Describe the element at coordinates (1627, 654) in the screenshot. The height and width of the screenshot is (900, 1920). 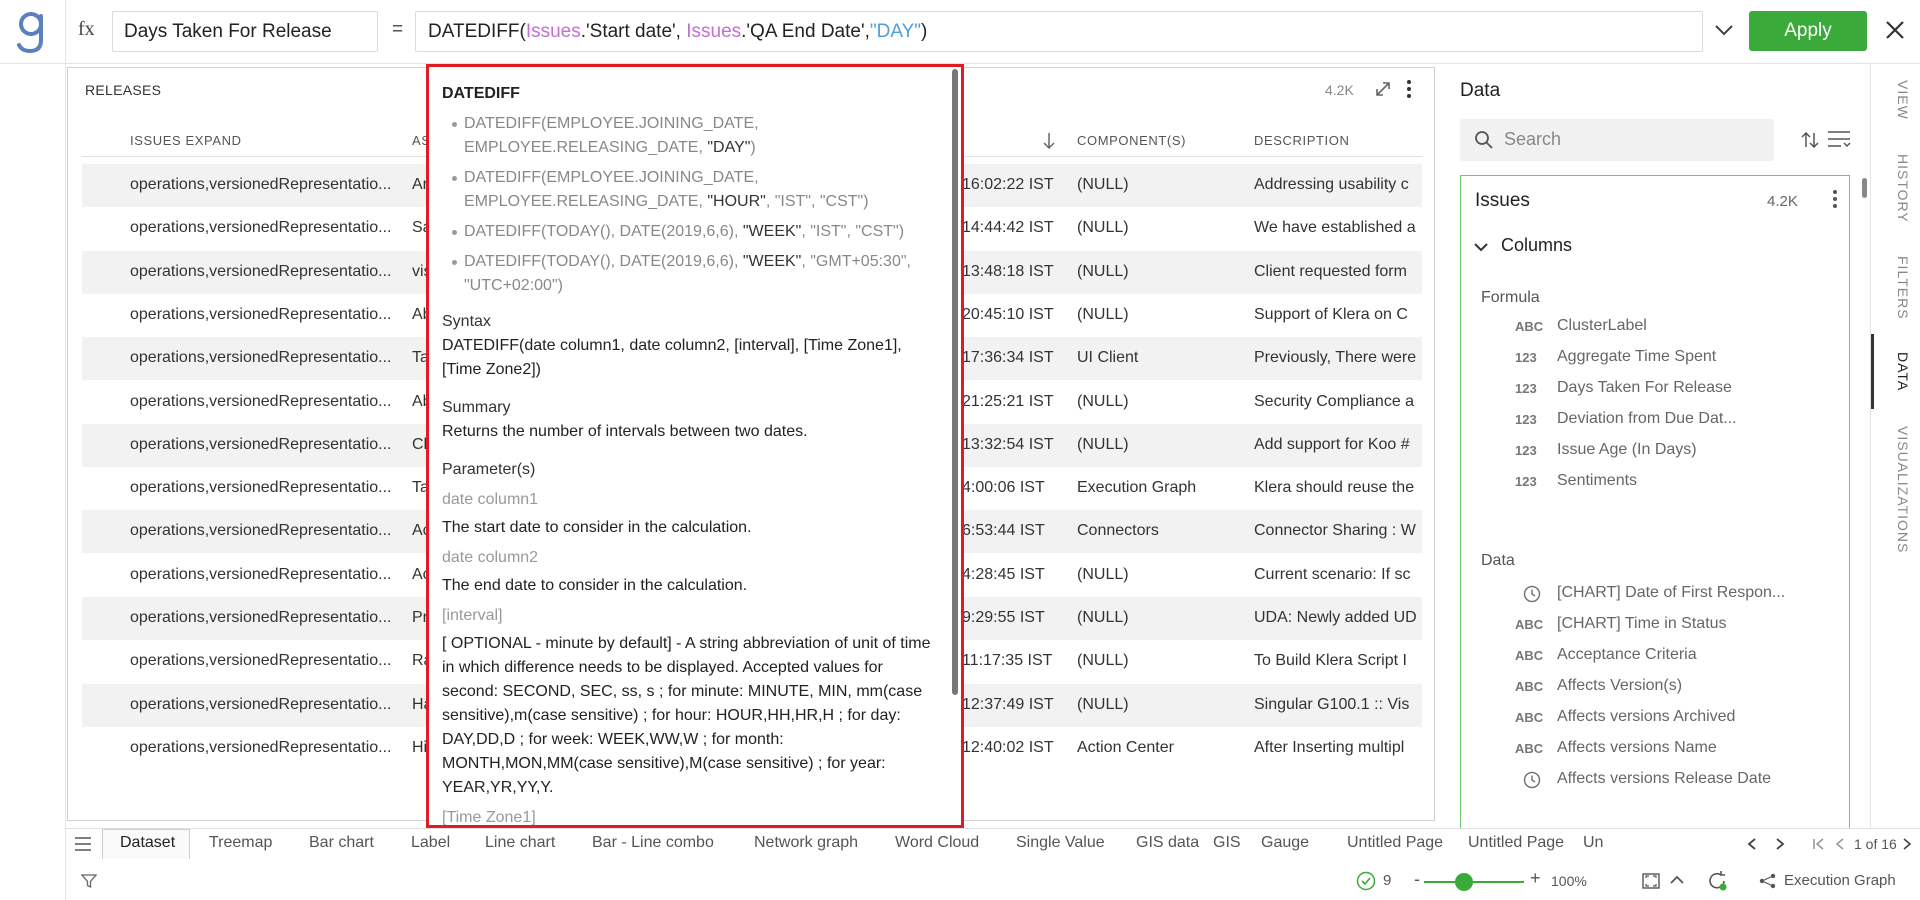
I see `field-name: Acceptance Criteria` at that location.